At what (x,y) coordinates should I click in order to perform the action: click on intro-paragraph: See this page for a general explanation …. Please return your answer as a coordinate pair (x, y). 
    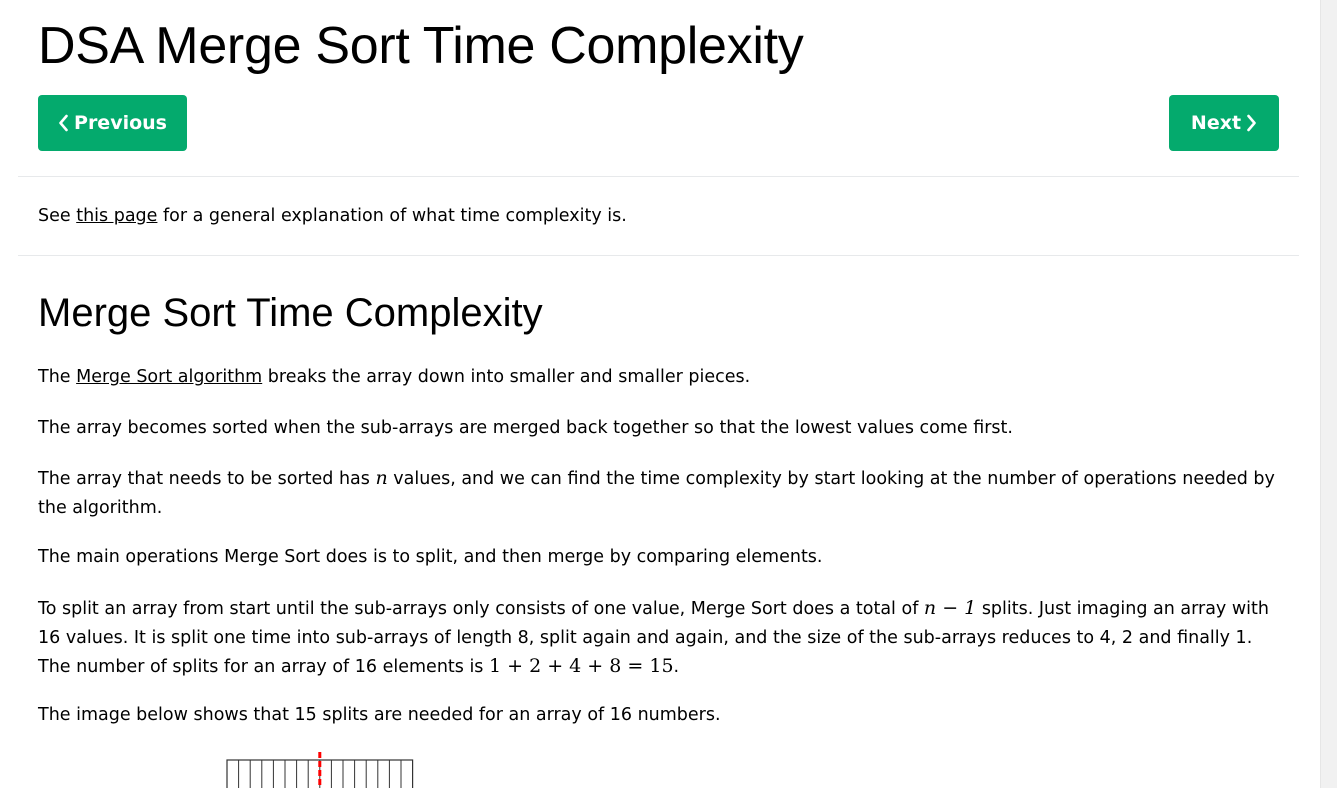
    Looking at the image, I should click on (660, 216).